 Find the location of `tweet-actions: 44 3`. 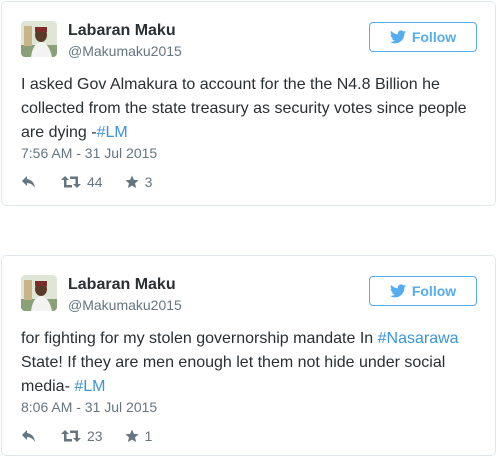

tweet-actions: 44 3 is located at coordinates (86, 182).